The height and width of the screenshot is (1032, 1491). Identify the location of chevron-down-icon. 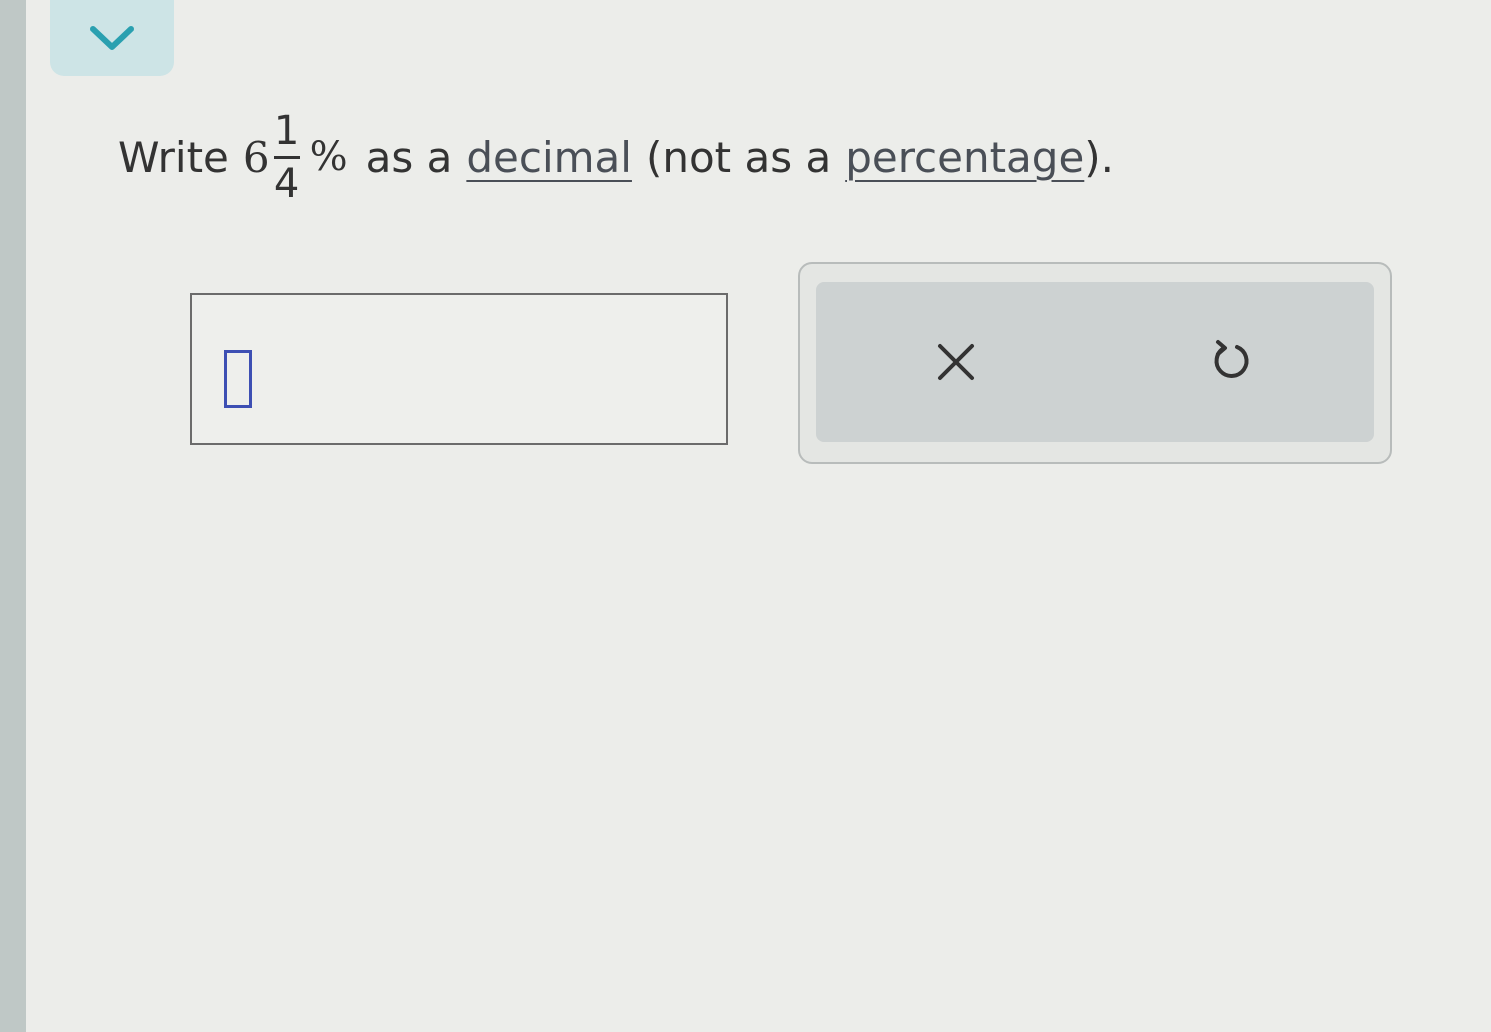
(112, 38).